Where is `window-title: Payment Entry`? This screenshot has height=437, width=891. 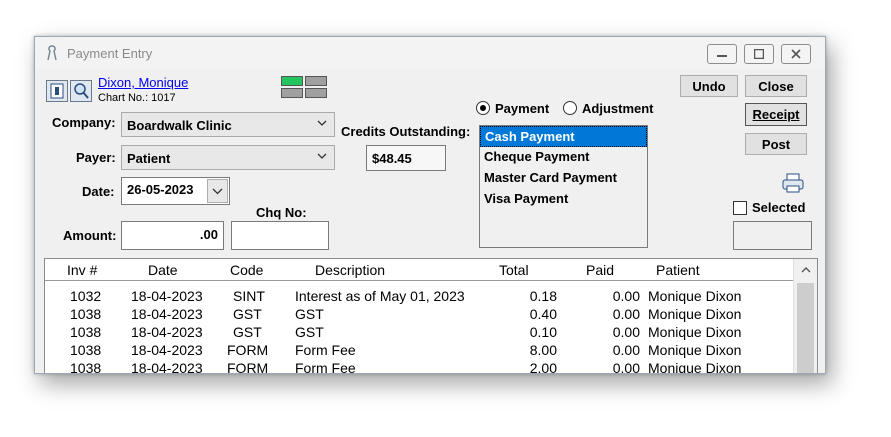
window-title: Payment Entry is located at coordinates (110, 53).